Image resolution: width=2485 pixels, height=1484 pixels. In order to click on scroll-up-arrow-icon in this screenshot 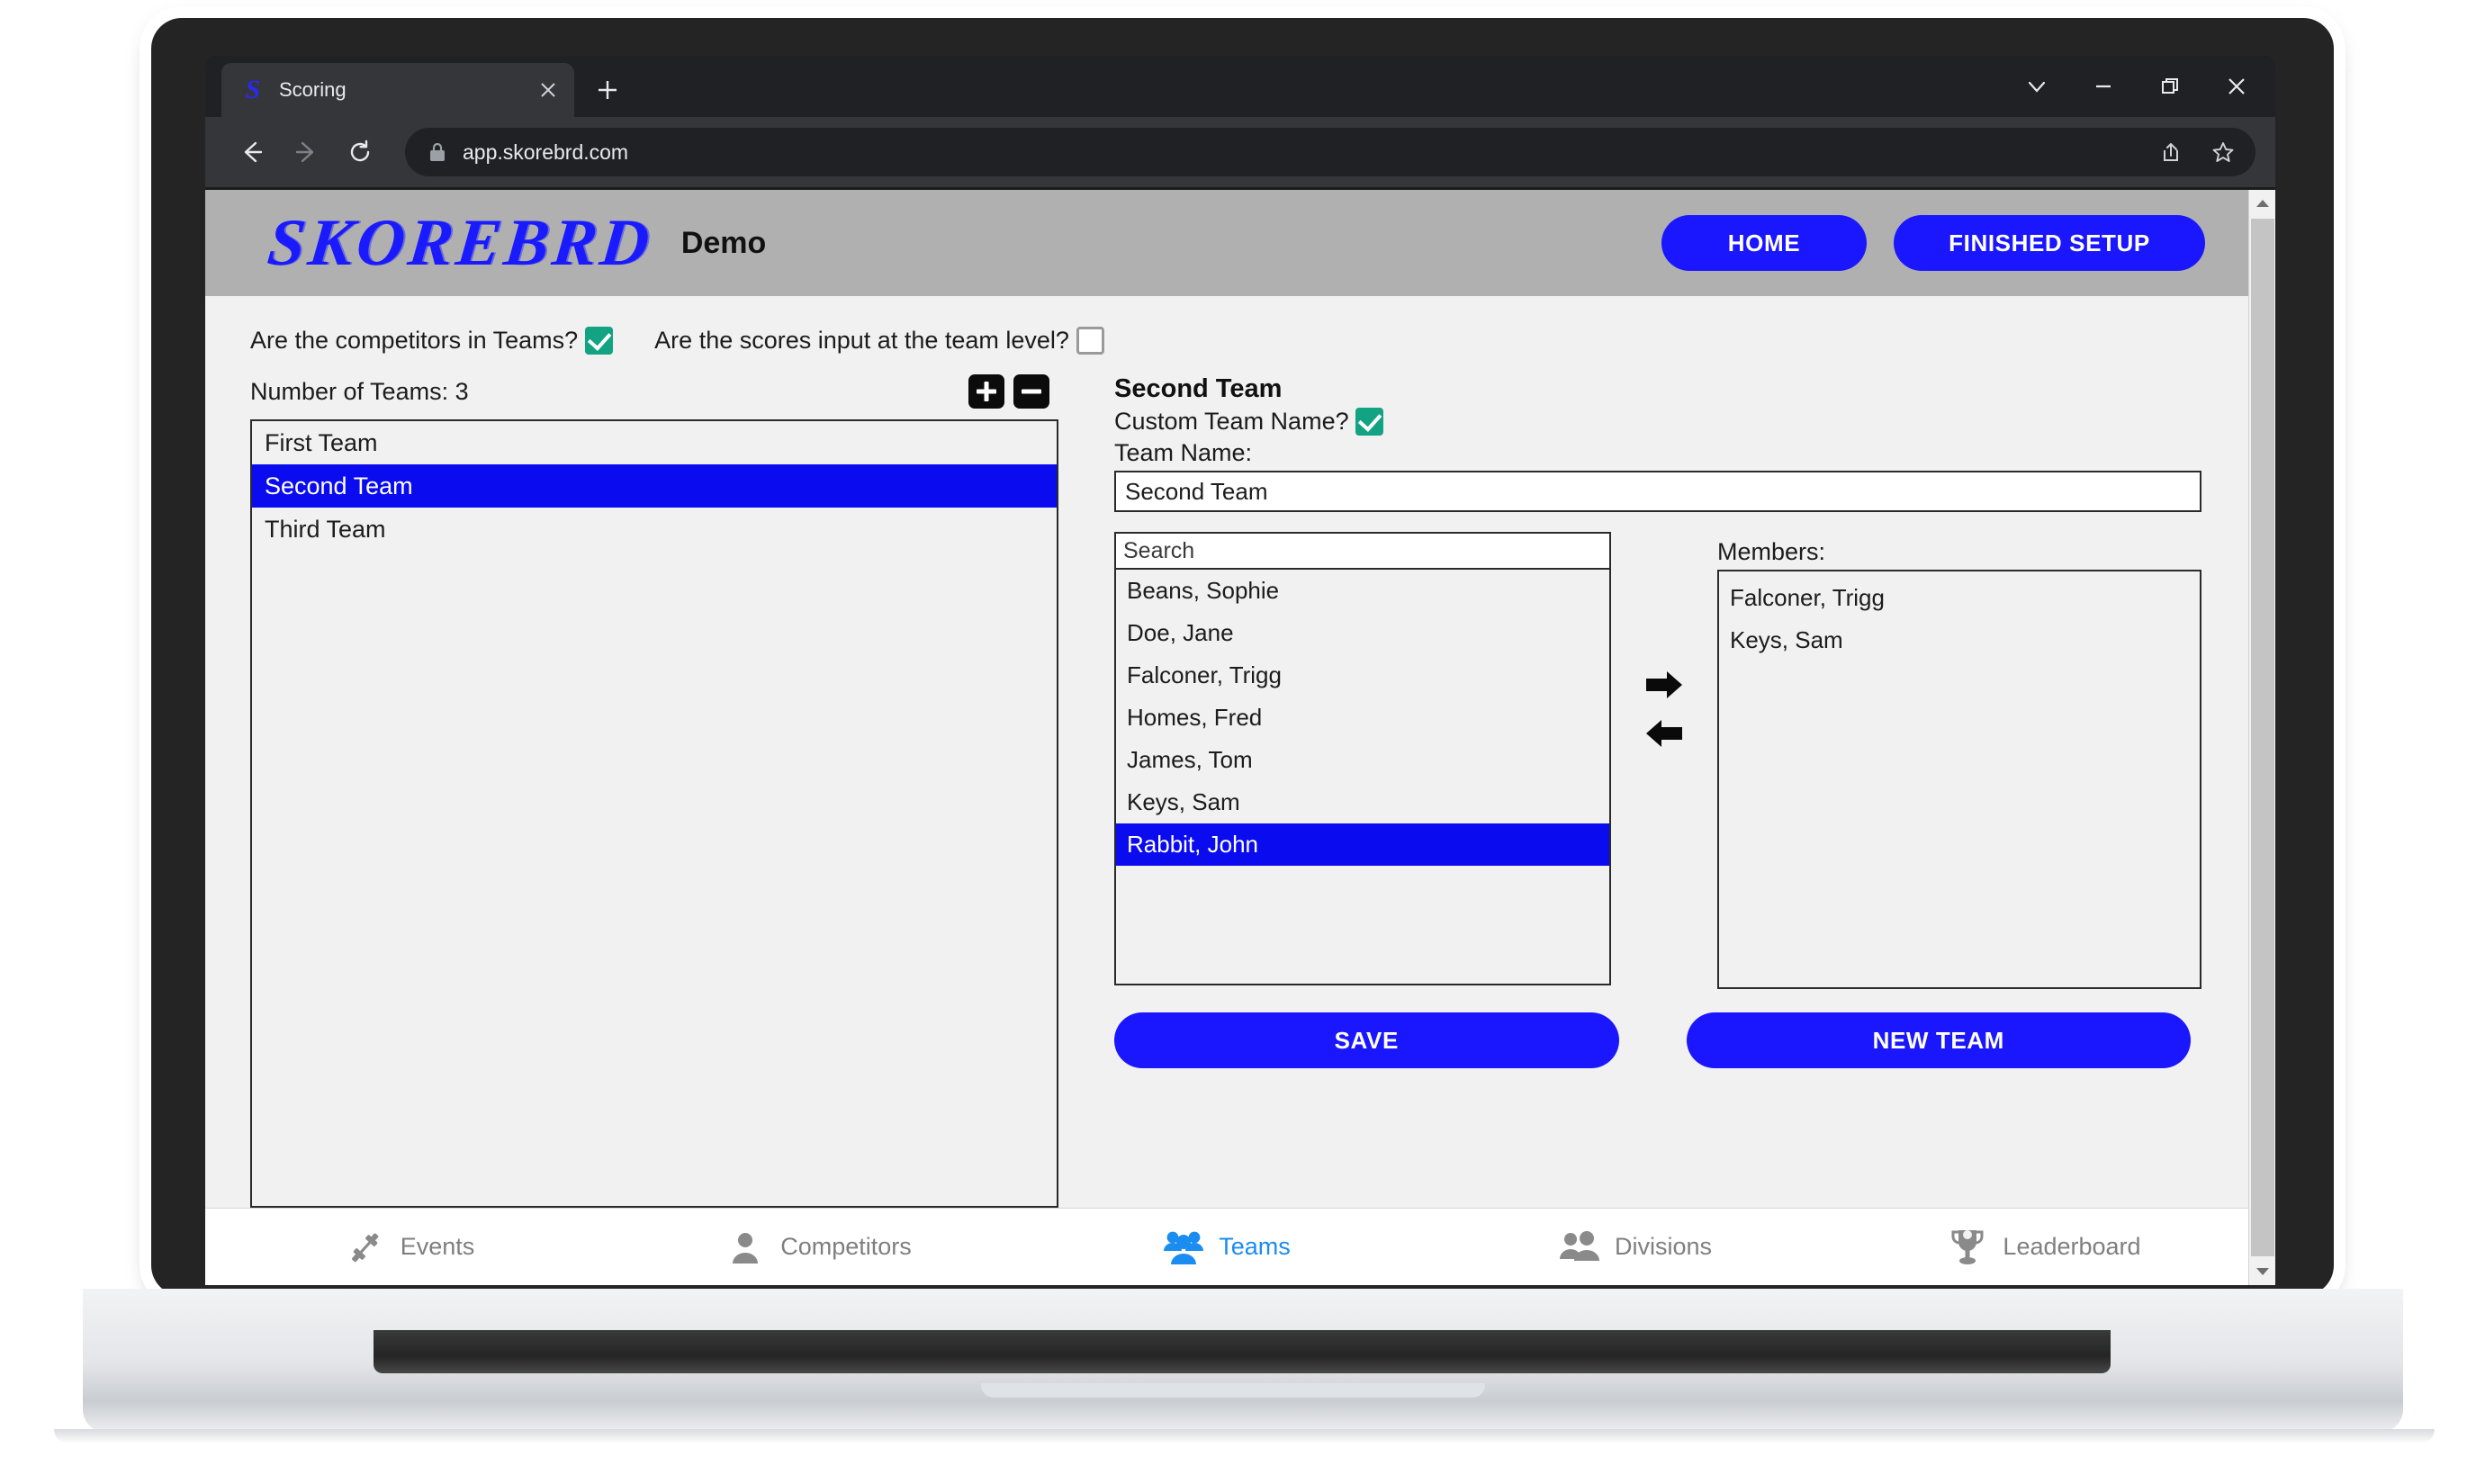, I will do `click(2261, 203)`.